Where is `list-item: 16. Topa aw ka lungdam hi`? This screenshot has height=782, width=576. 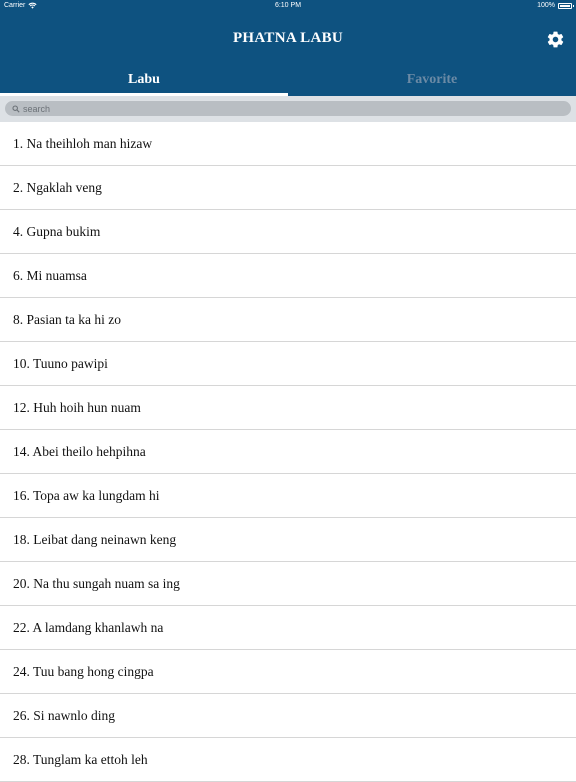 list-item: 16. Topa aw ka lungdam hi is located at coordinates (288, 496).